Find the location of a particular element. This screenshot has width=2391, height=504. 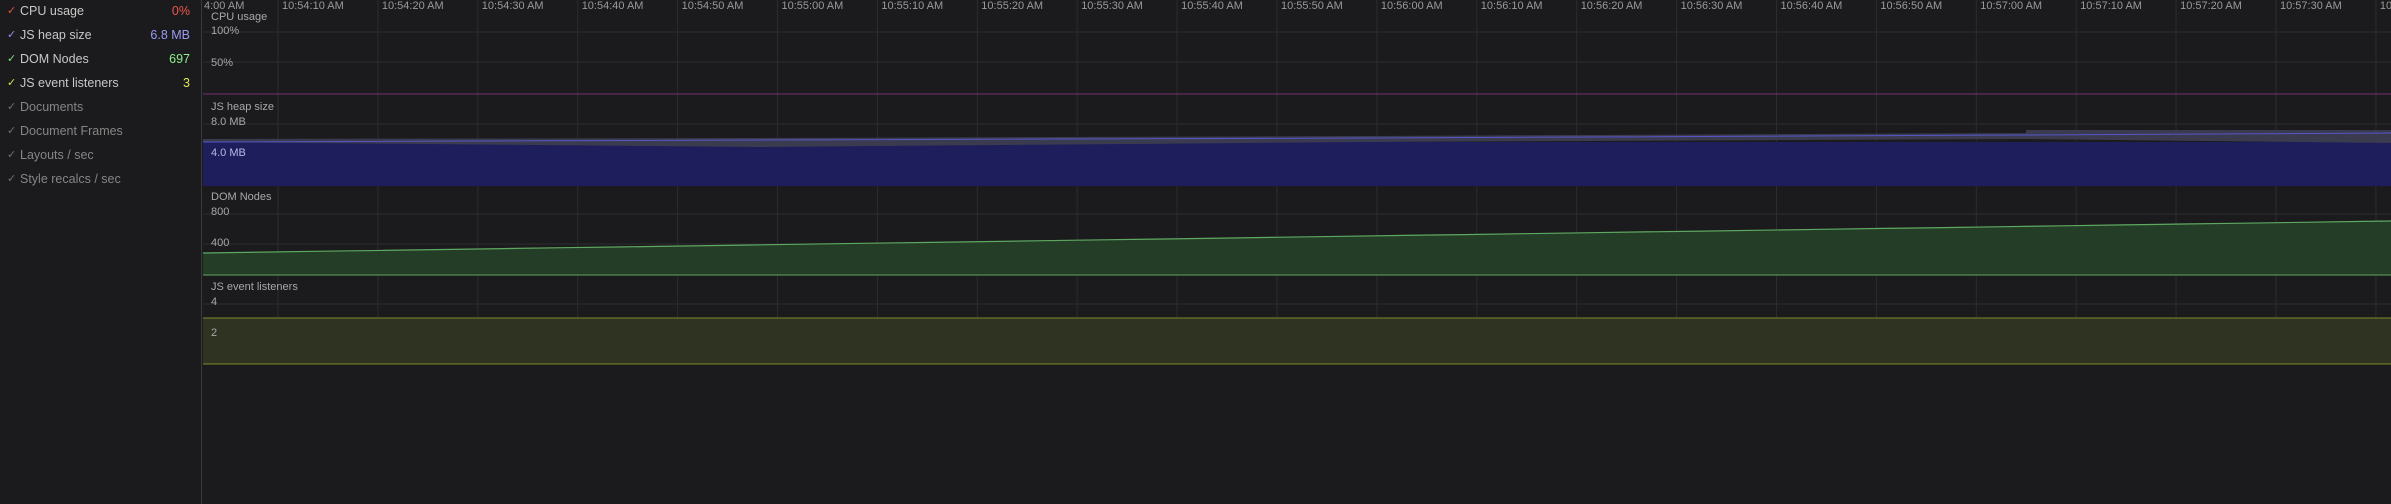

scale-label: 4.0 MB is located at coordinates (228, 153).